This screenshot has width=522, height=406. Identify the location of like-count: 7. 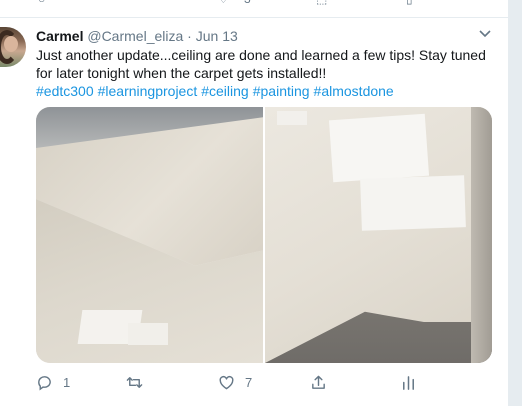
(249, 382).